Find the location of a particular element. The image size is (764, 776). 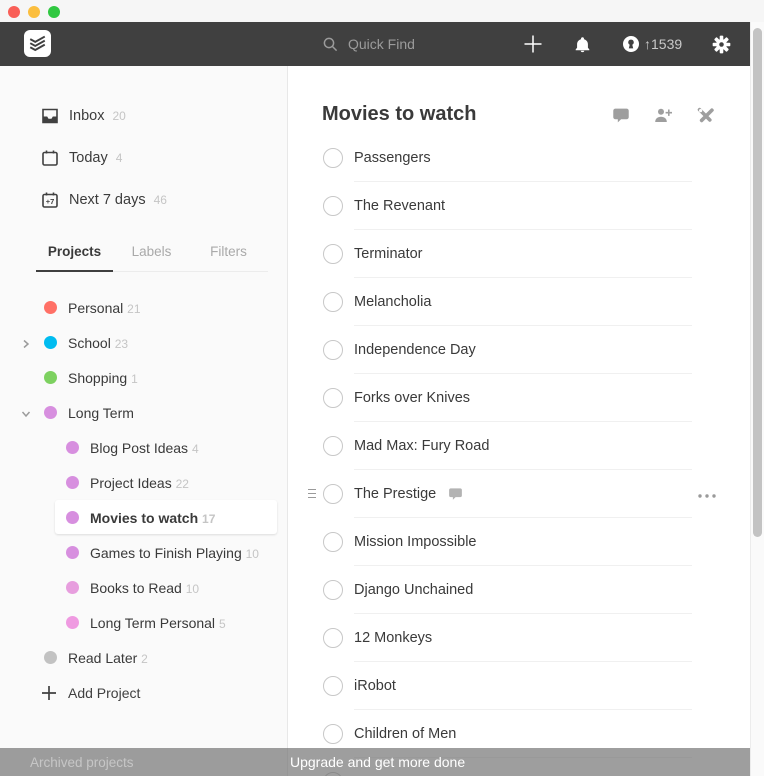

sidebar-item-next-7-days: +7 Next 7 days 46 is located at coordinates (143, 200).